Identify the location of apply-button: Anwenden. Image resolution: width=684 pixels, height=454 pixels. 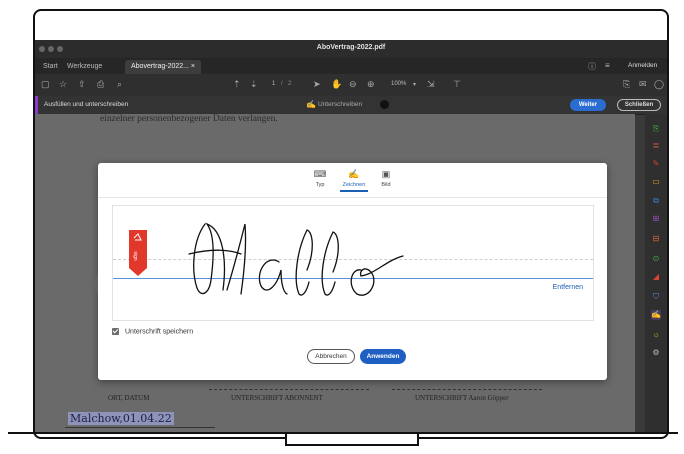
(383, 356).